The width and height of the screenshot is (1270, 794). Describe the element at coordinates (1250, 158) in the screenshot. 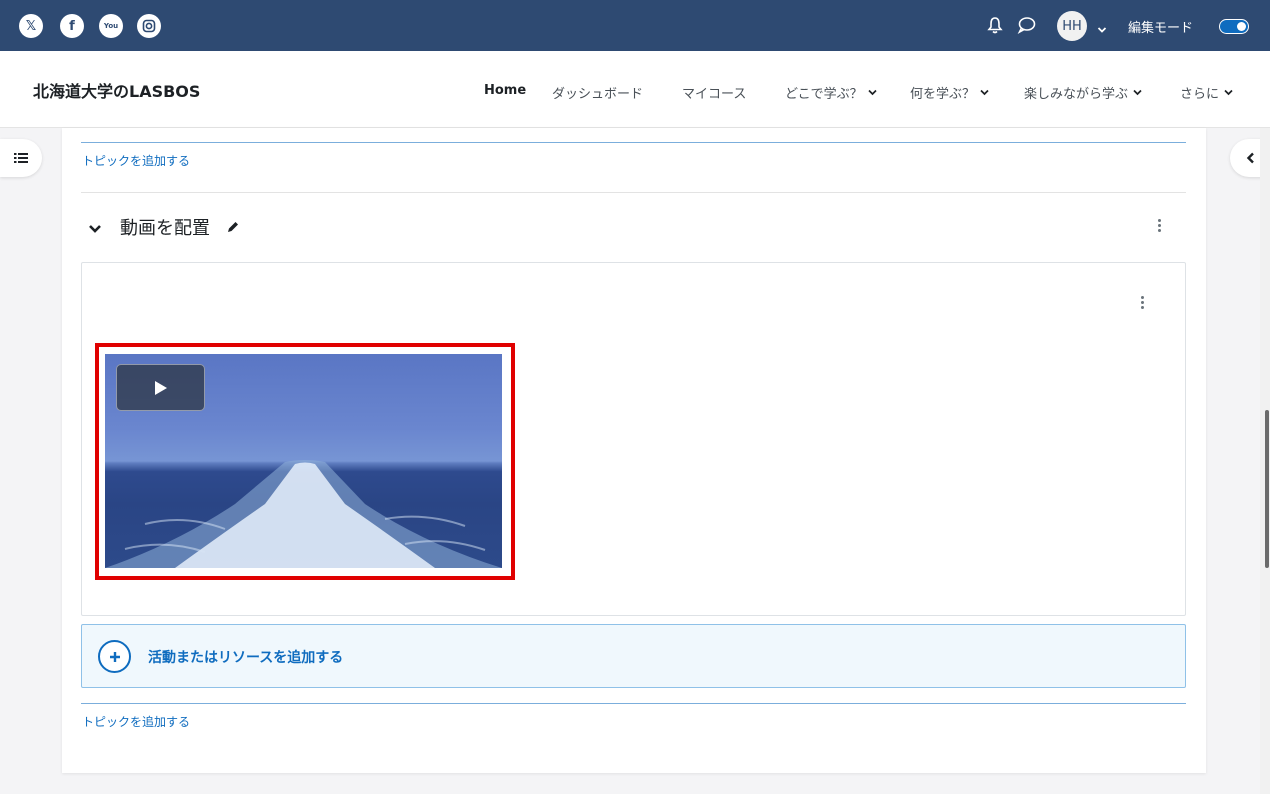

I see `chevron-left-icon` at that location.